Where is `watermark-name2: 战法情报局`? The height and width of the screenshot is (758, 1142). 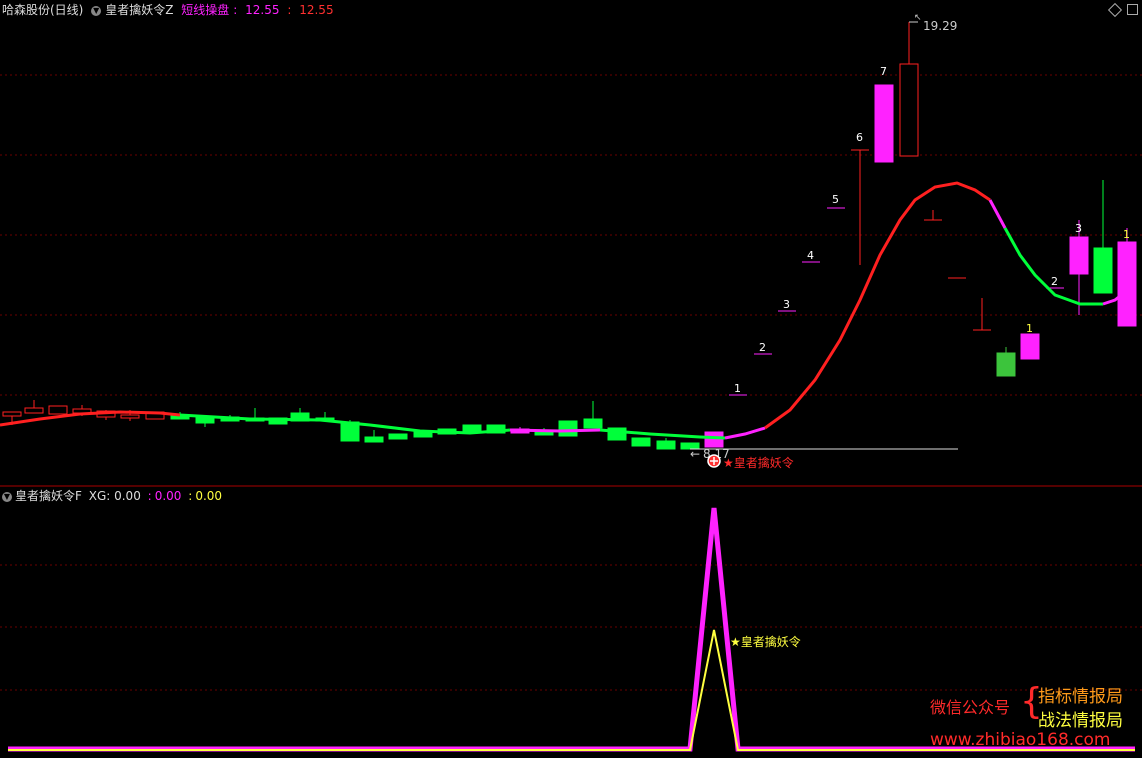
watermark-name2: 战法情报局 is located at coordinates (1080, 721).